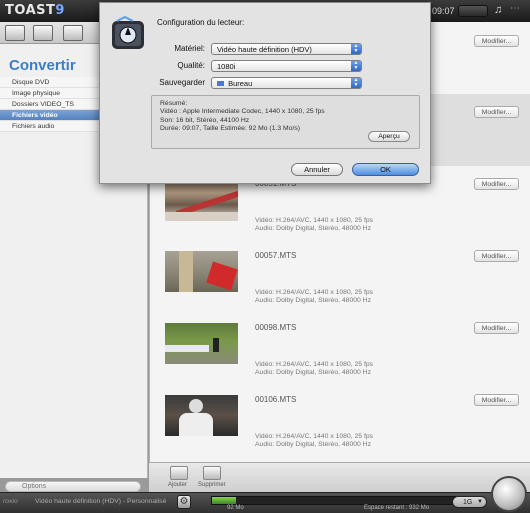 The width and height of the screenshot is (530, 513). Describe the element at coordinates (286, 83) in the screenshot. I see `sauvegarder-select: Bureau ▲ ▼` at that location.